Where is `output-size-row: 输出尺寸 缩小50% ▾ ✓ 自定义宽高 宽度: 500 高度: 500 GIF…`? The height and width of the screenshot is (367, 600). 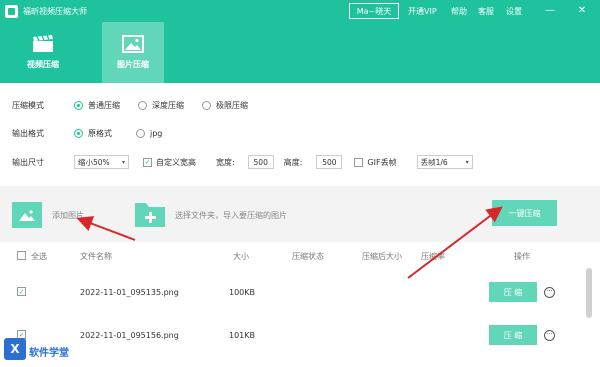 output-size-row: 输出尺寸 缩小50% ▾ ✓ 自定义宽高 宽度: 500 高度: 500 GIF… is located at coordinates (242, 162).